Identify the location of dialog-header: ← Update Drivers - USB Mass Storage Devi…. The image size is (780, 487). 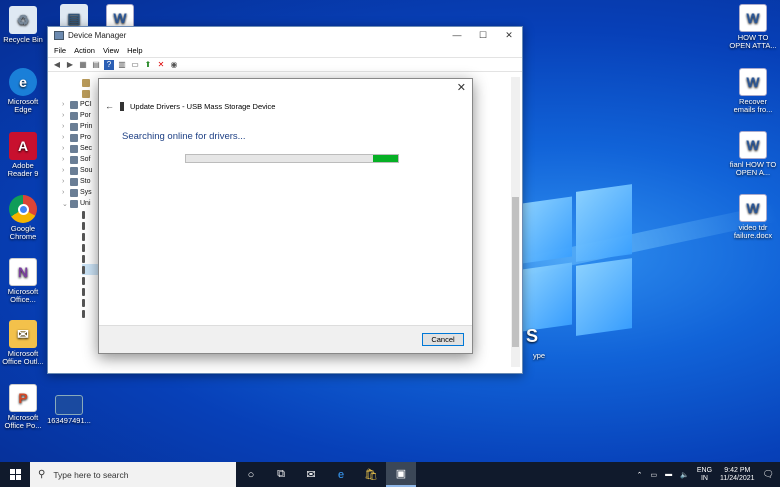
(190, 106).